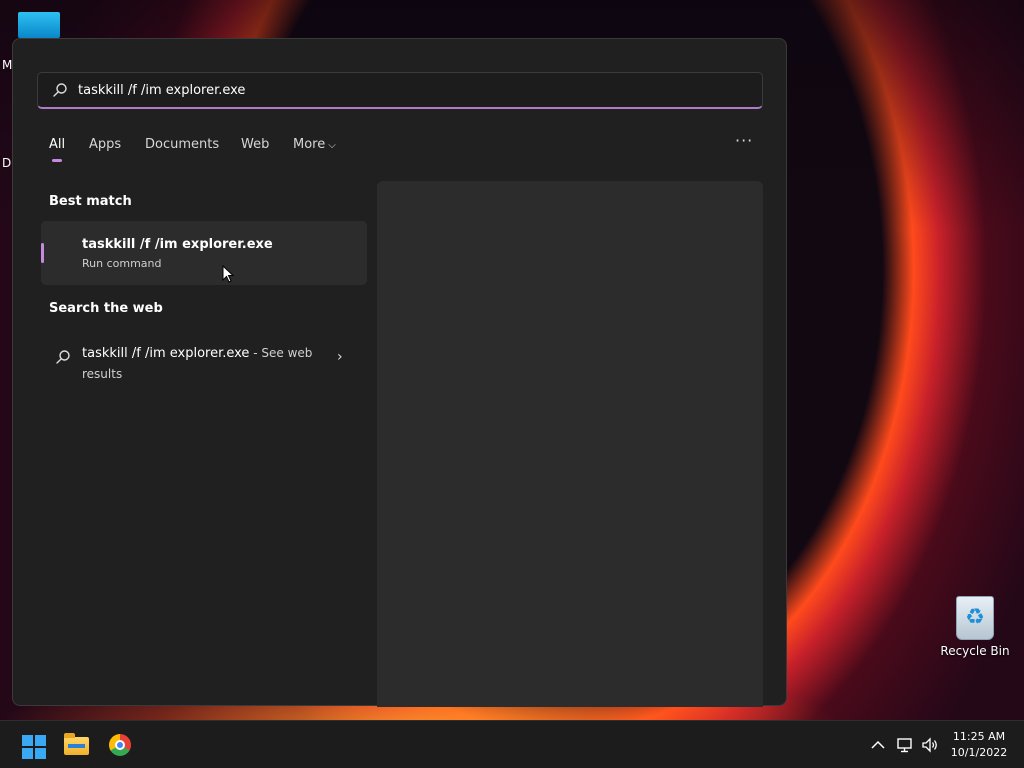 Image resolution: width=1024 pixels, height=768 pixels. Describe the element at coordinates (228, 274) in the screenshot. I see `mouse-cursor-icon` at that location.